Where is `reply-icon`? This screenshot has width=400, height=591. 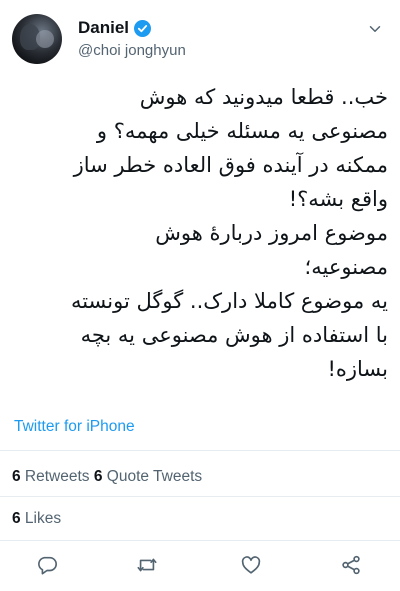
reply-icon is located at coordinates (47, 565).